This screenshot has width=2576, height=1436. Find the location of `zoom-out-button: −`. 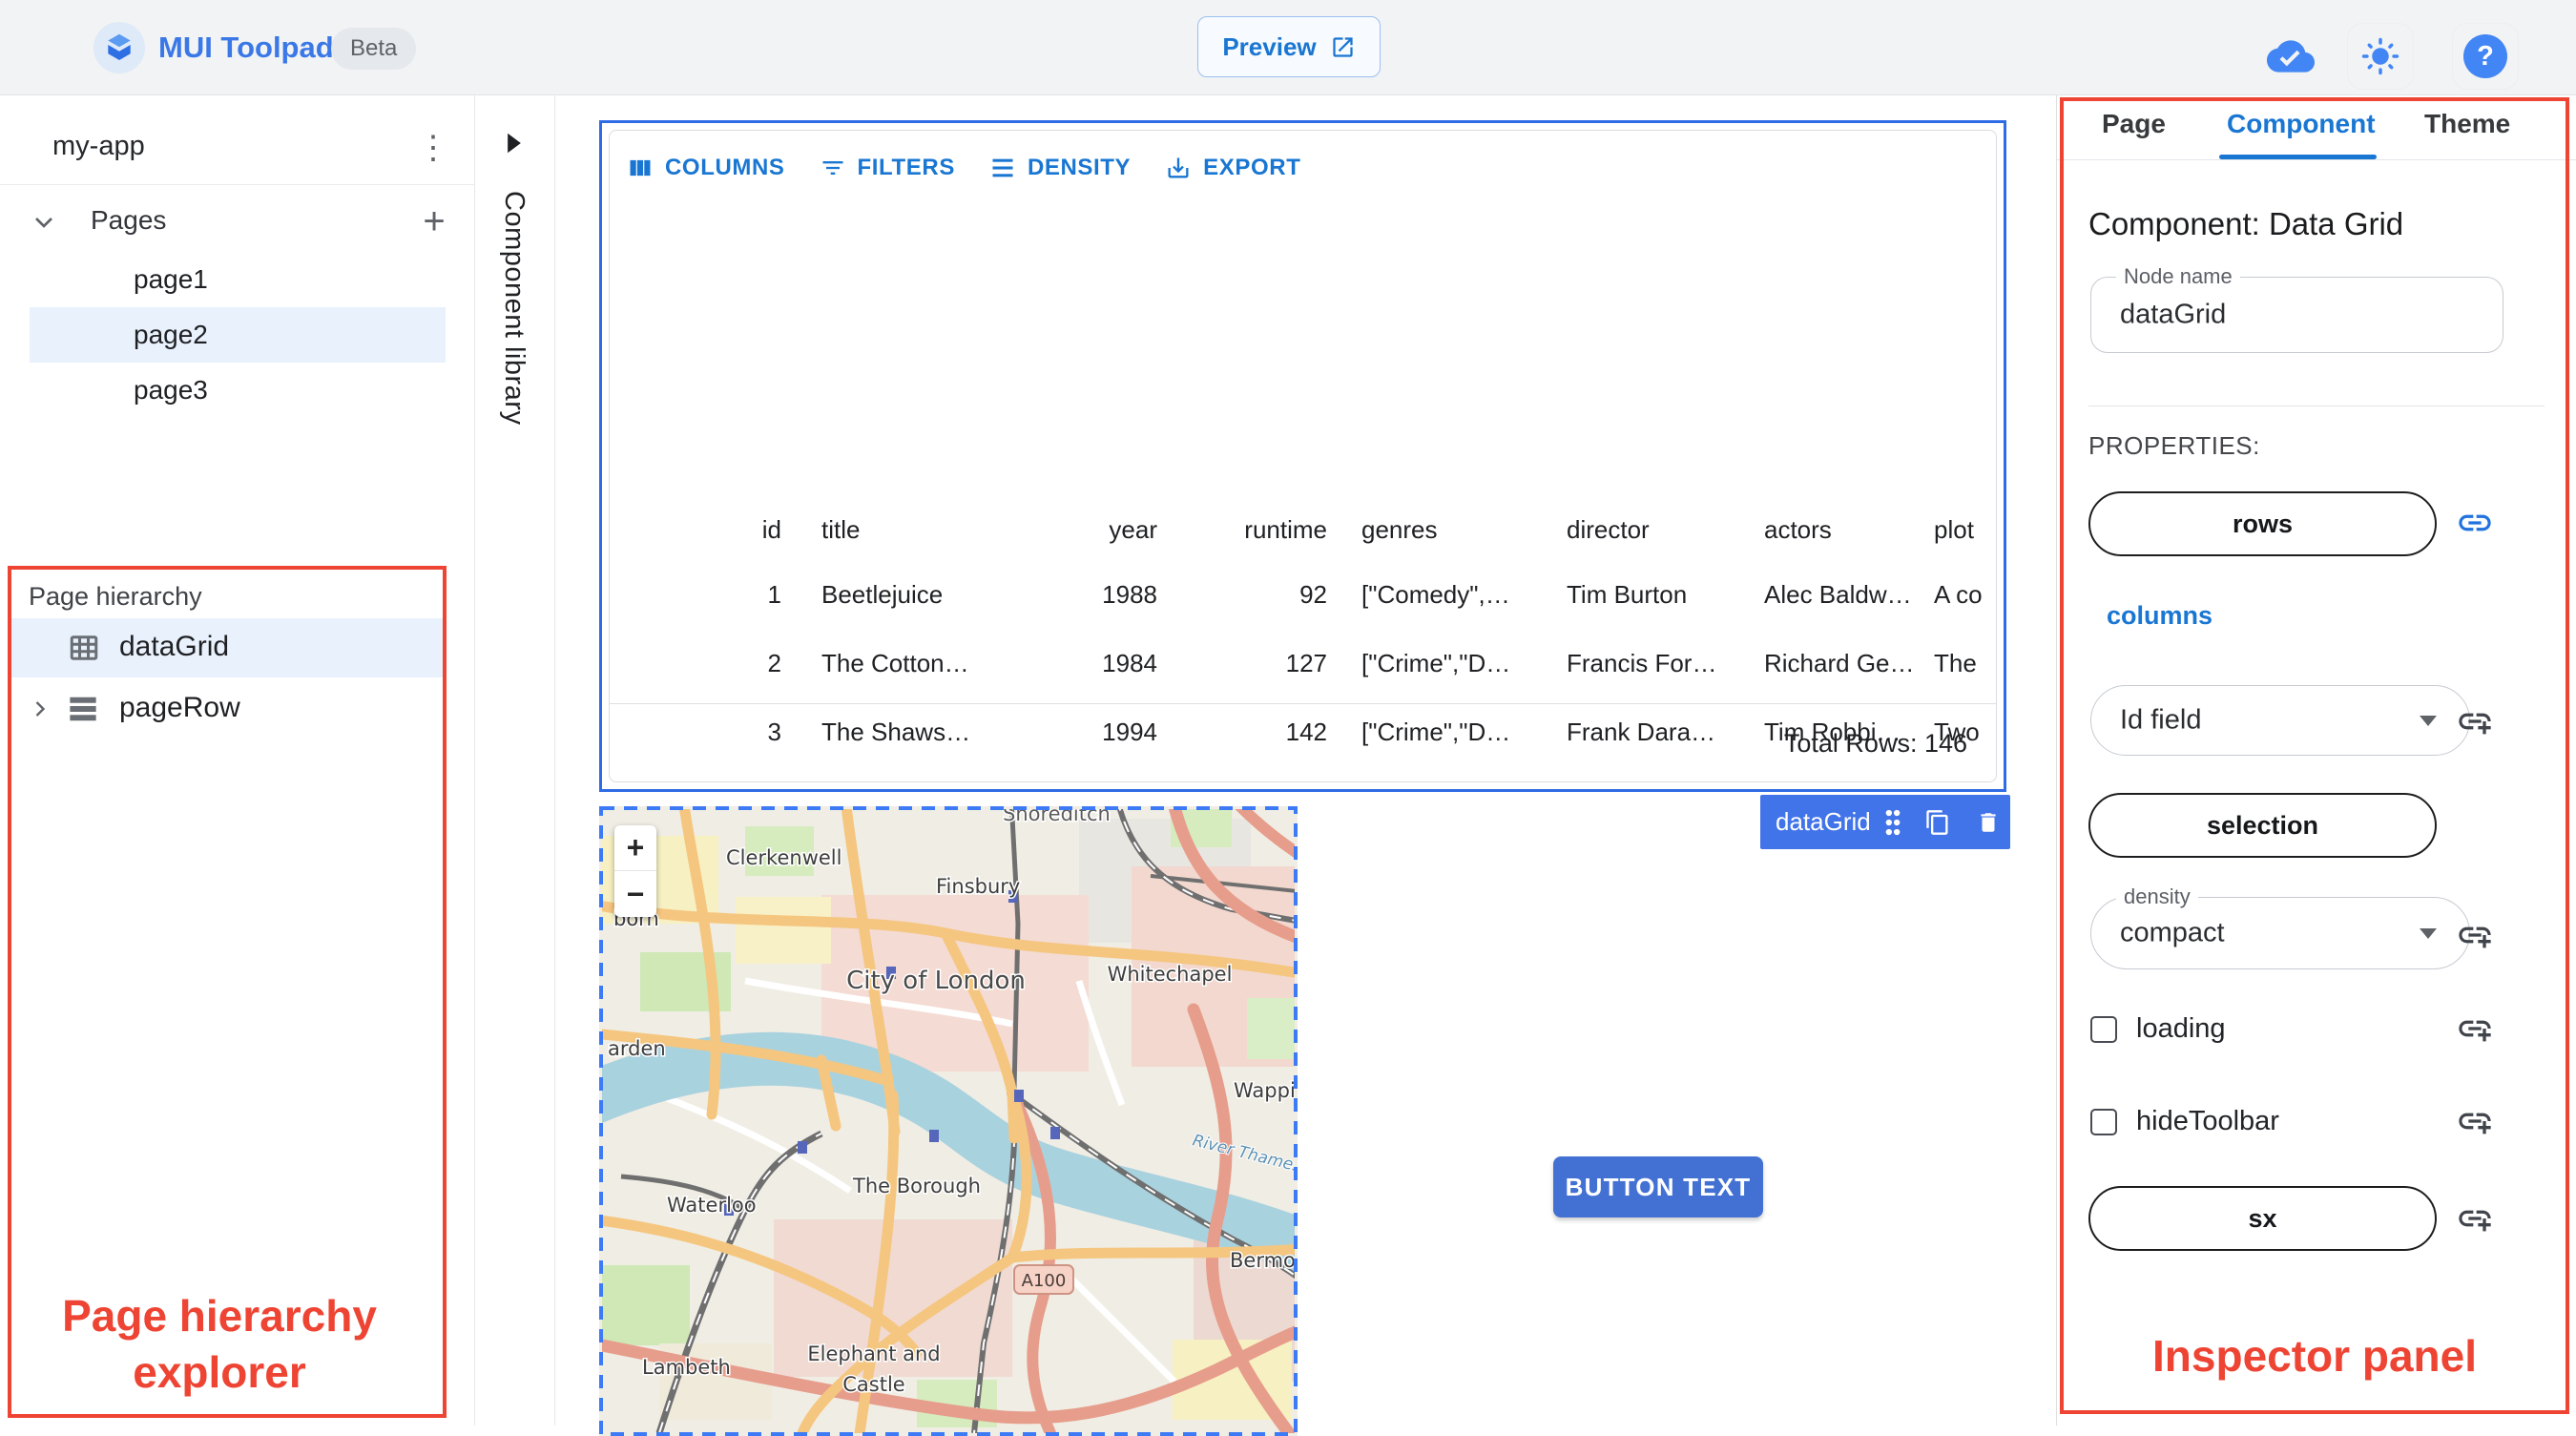

zoom-out-button: − is located at coordinates (635, 894).